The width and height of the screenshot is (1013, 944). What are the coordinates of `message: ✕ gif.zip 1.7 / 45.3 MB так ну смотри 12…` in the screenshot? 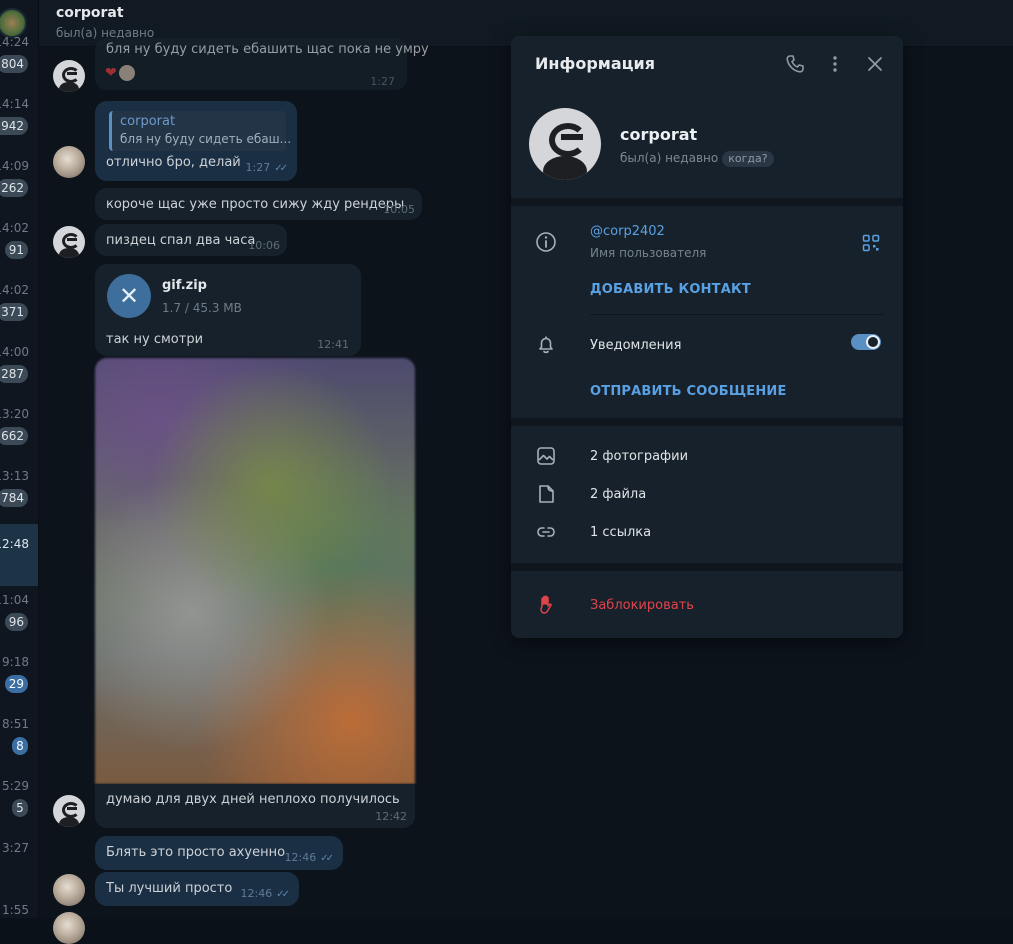 It's located at (228, 310).